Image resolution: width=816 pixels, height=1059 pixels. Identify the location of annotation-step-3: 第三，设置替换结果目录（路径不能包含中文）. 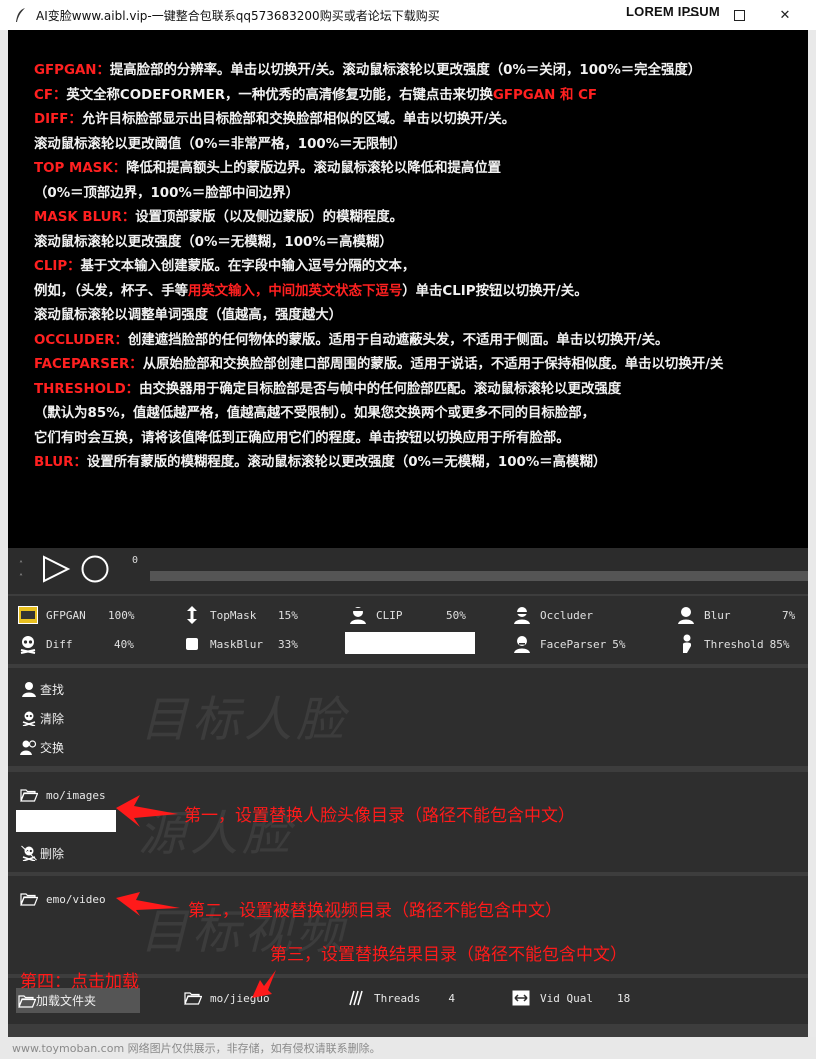
(448, 955).